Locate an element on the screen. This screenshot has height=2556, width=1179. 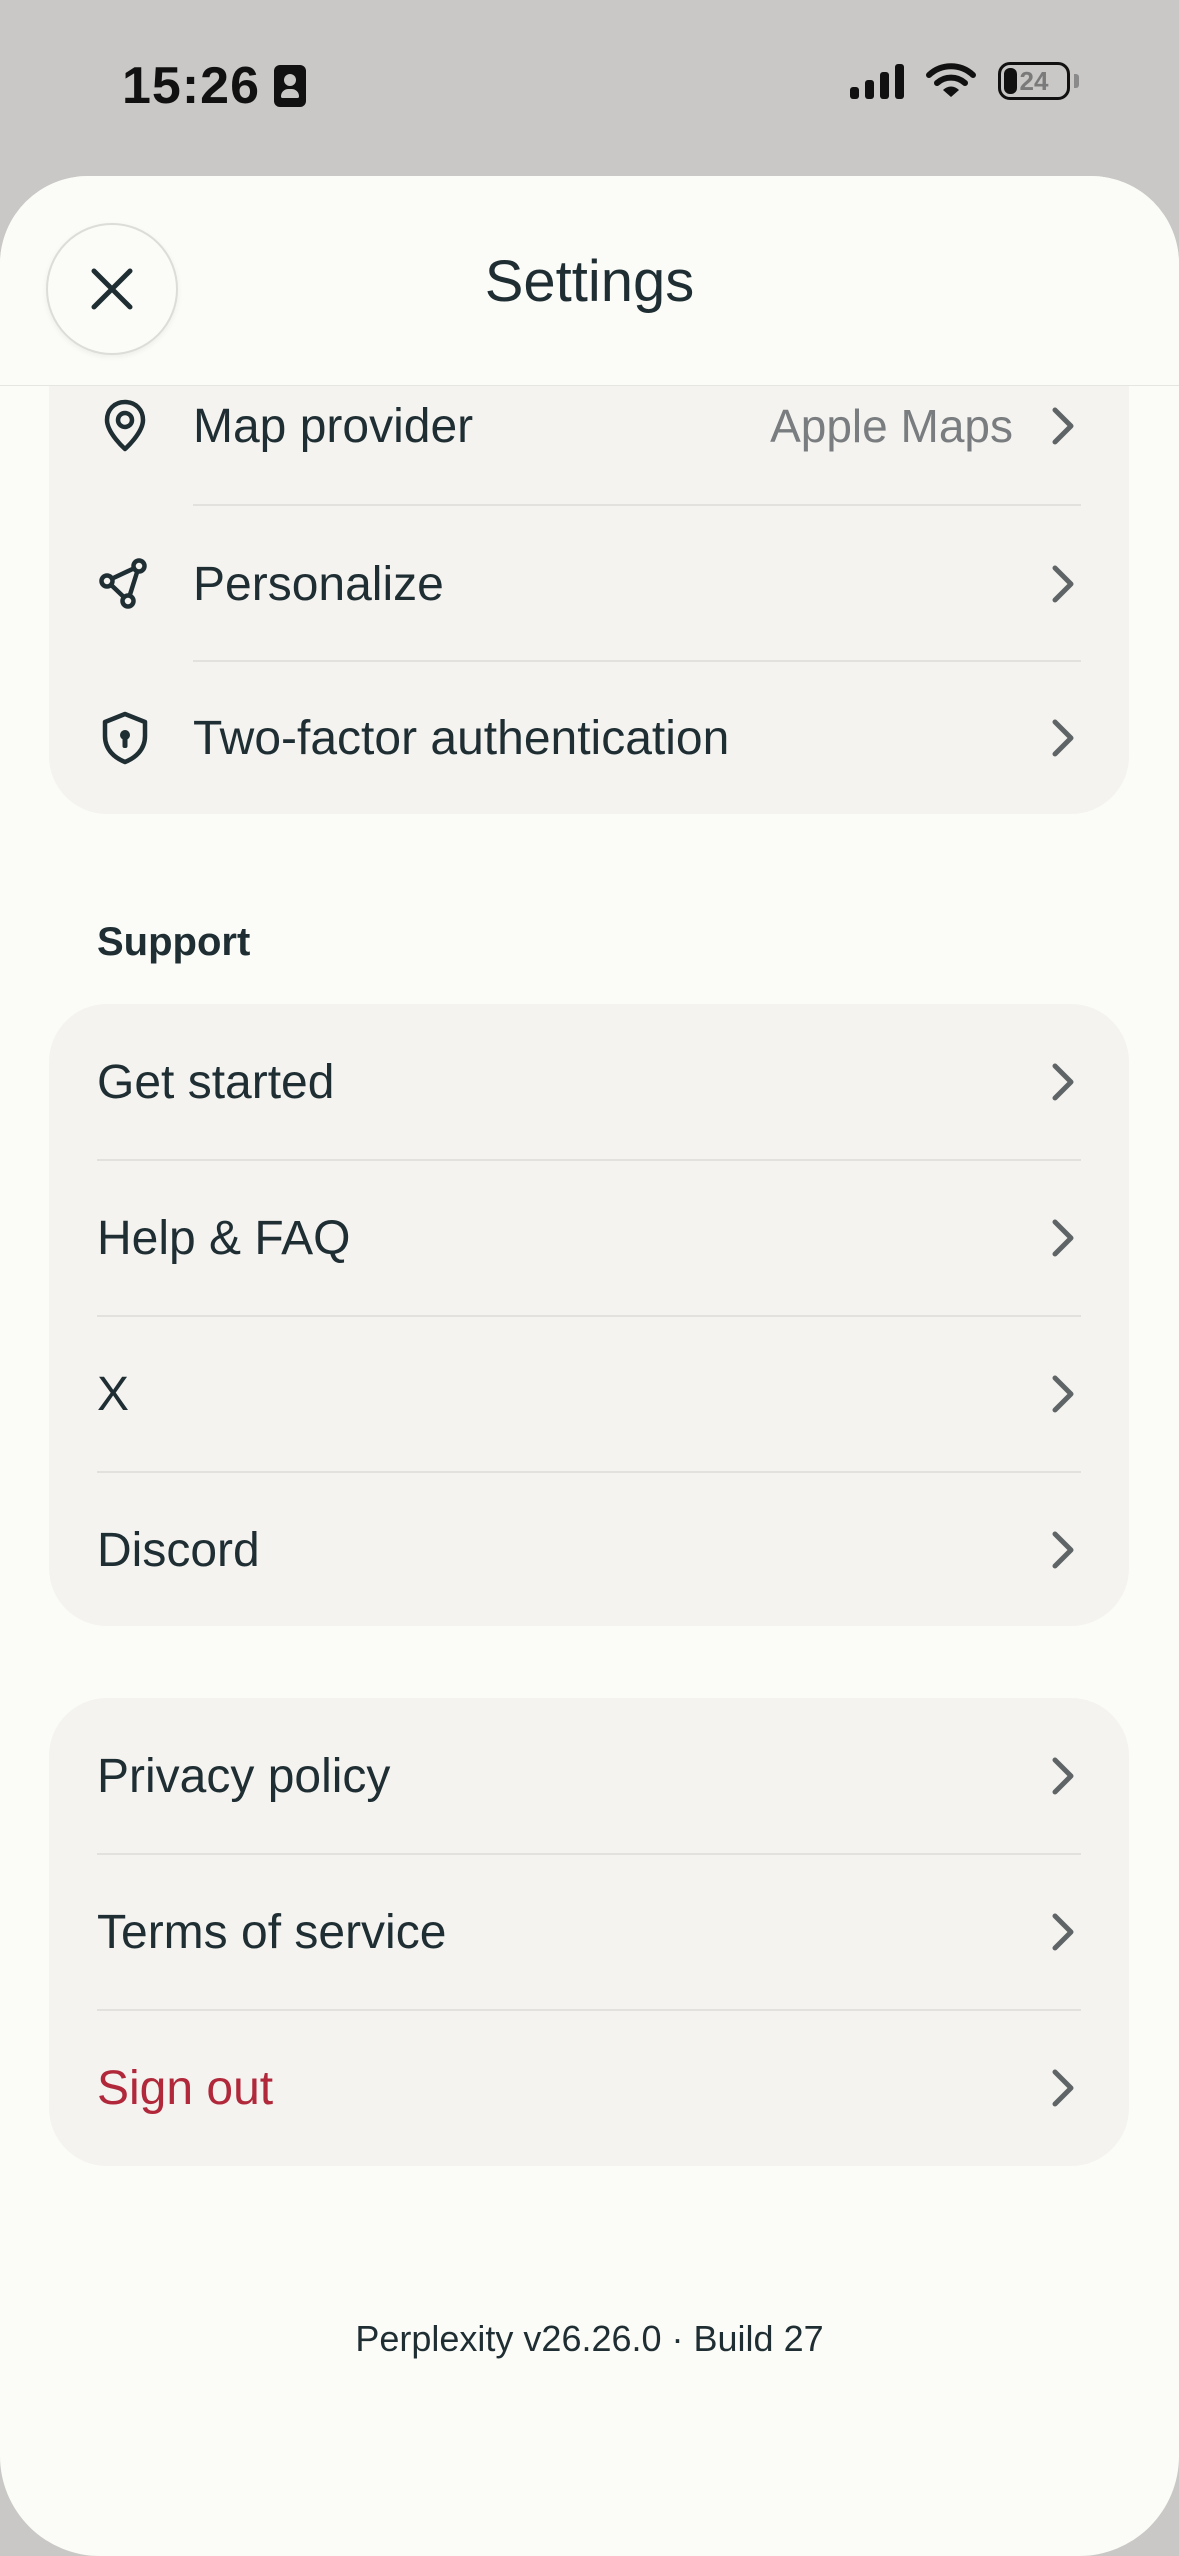
app-version: Perplexity v26.26.0 · Build 27 is located at coordinates (589, 2338).